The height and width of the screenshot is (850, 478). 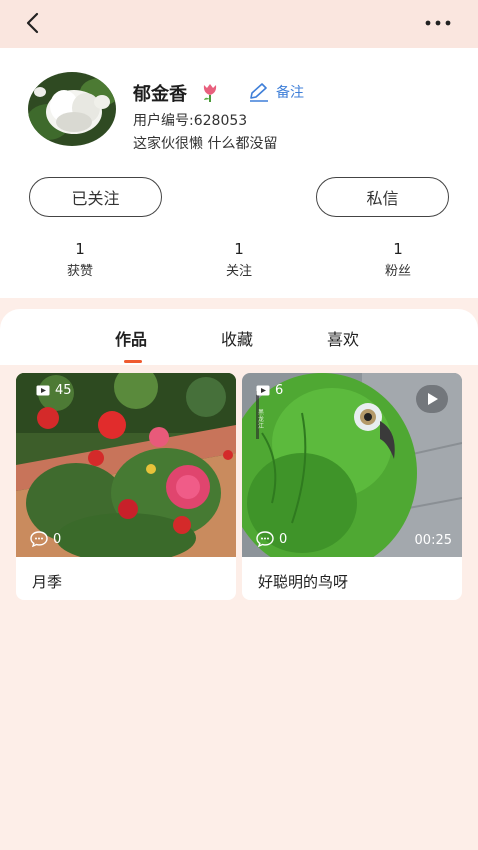 What do you see at coordinates (398, 249) in the screenshot?
I see `stat-followers-value: 1` at bounding box center [398, 249].